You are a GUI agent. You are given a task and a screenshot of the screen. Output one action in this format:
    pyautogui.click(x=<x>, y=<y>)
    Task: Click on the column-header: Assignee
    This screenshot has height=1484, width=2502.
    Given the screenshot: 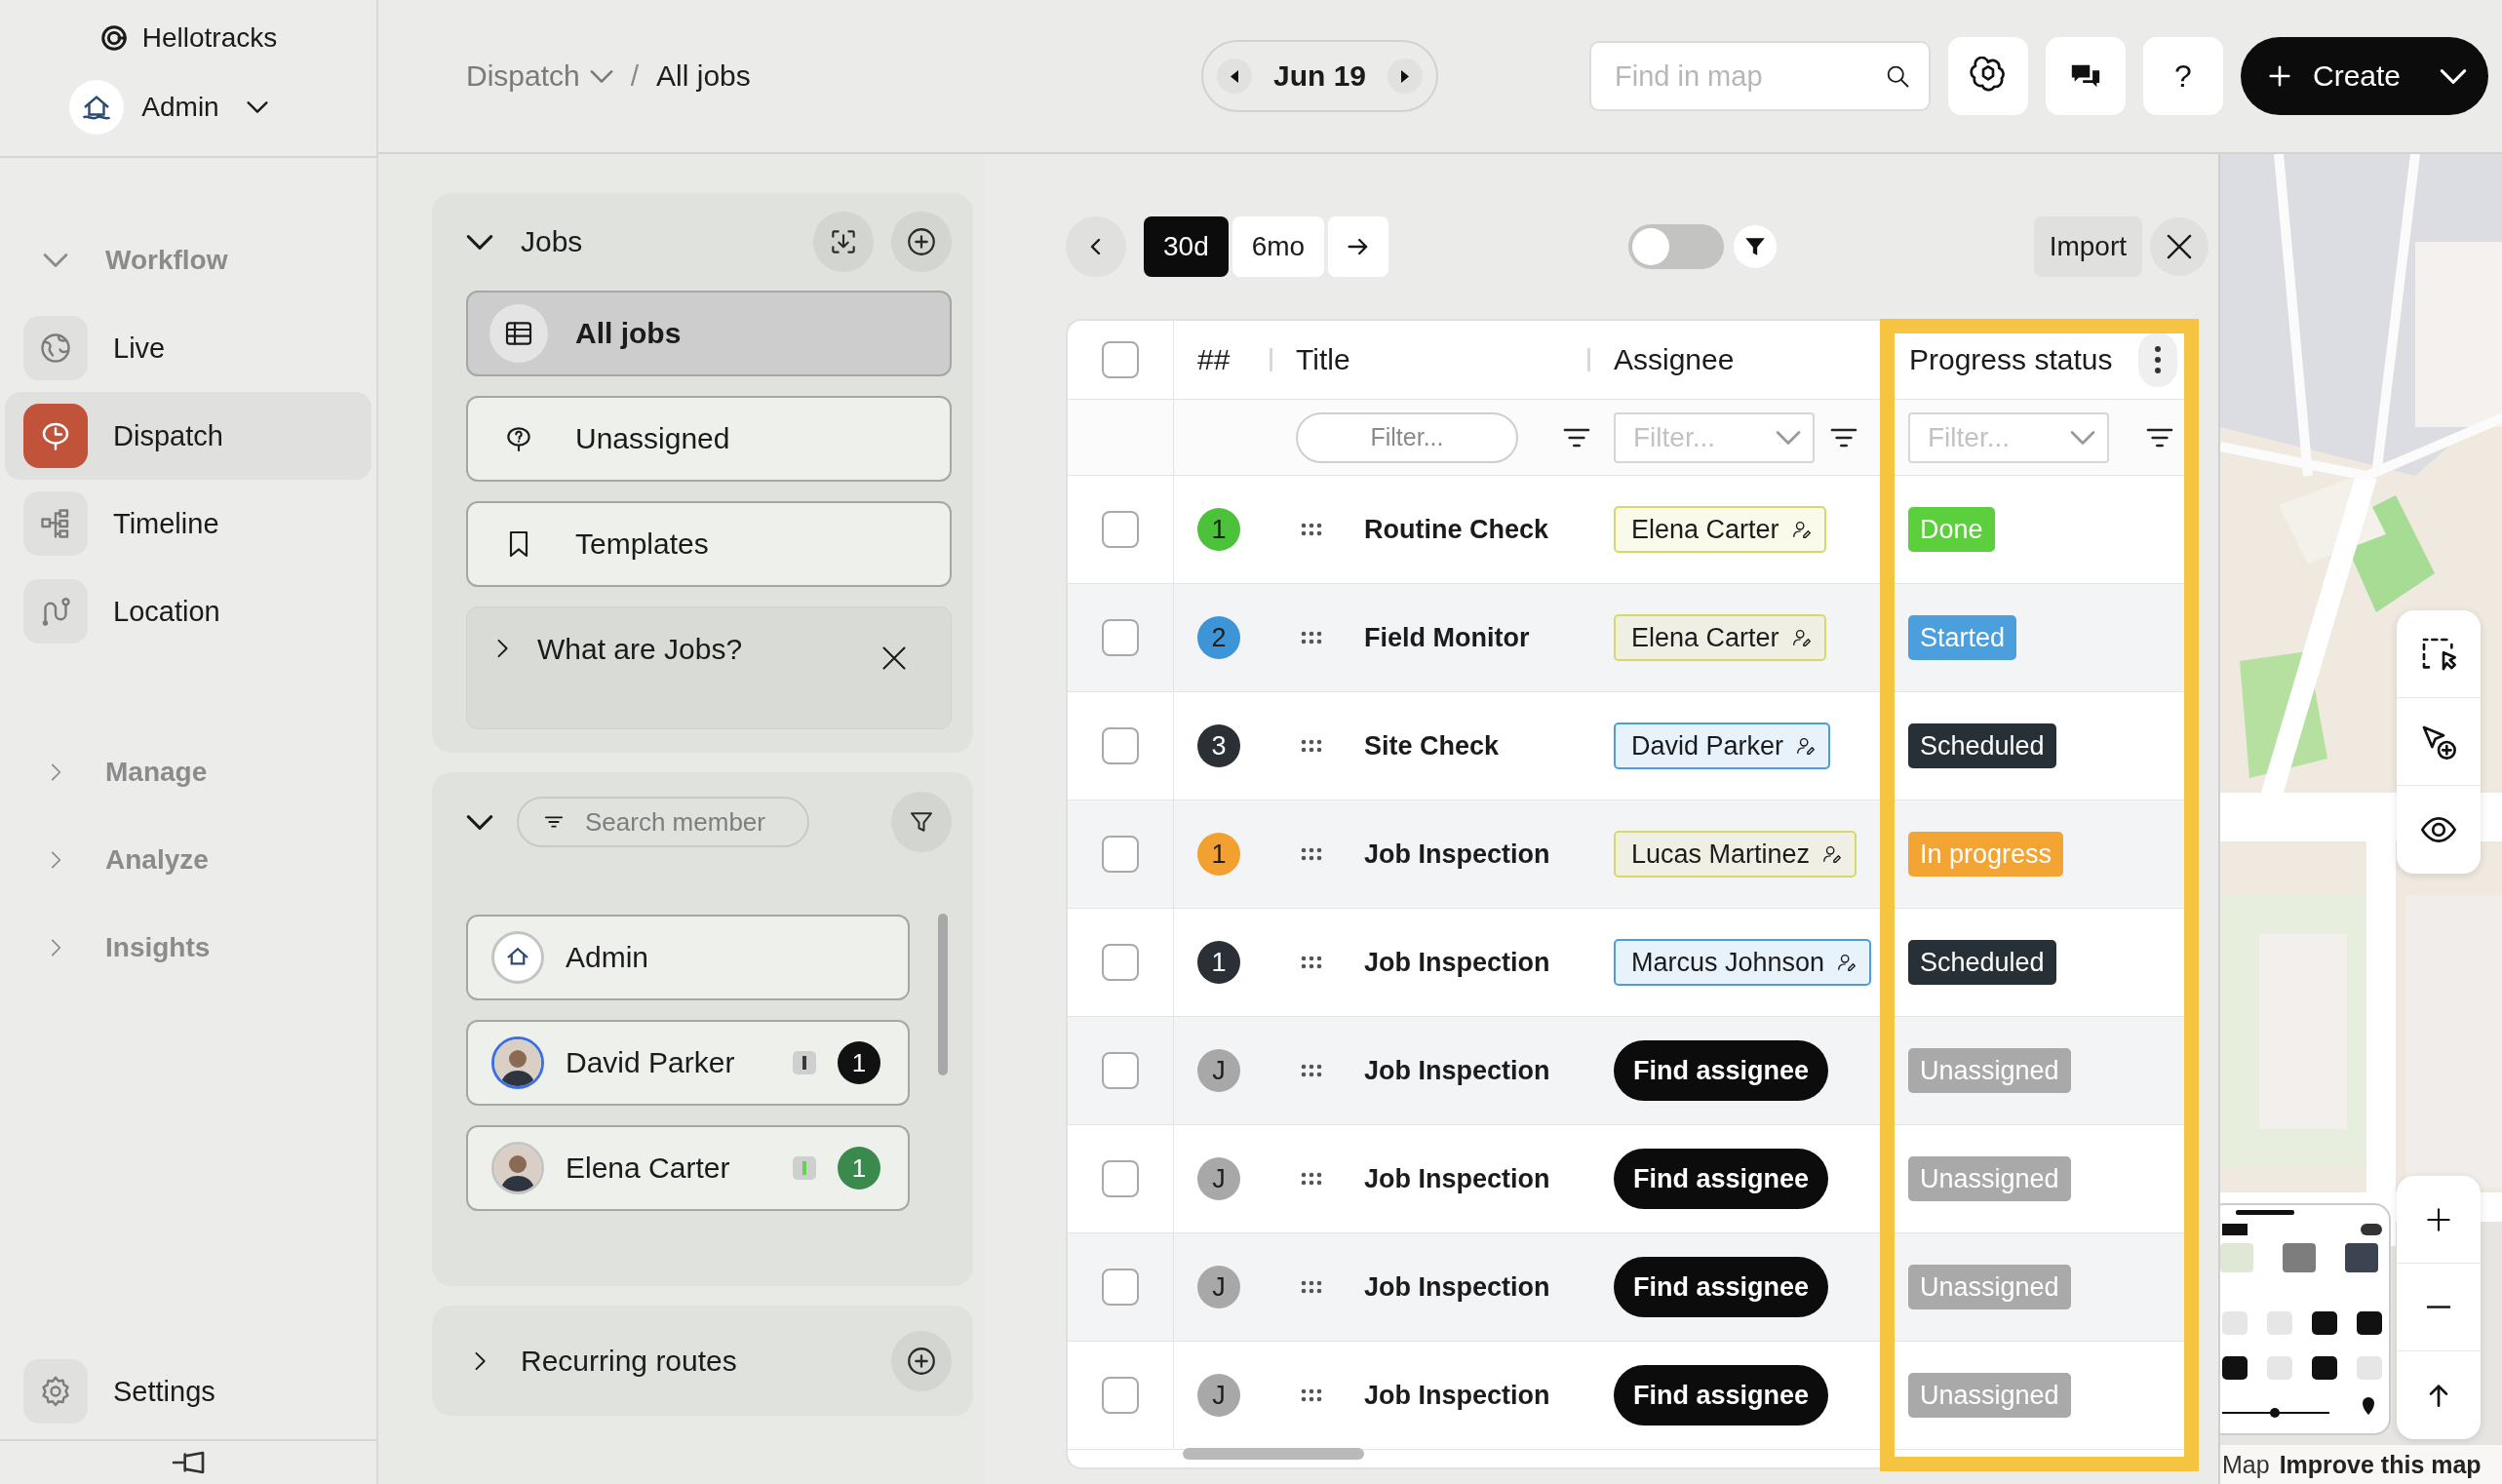 What is the action you would take?
    pyautogui.click(x=1674, y=359)
    